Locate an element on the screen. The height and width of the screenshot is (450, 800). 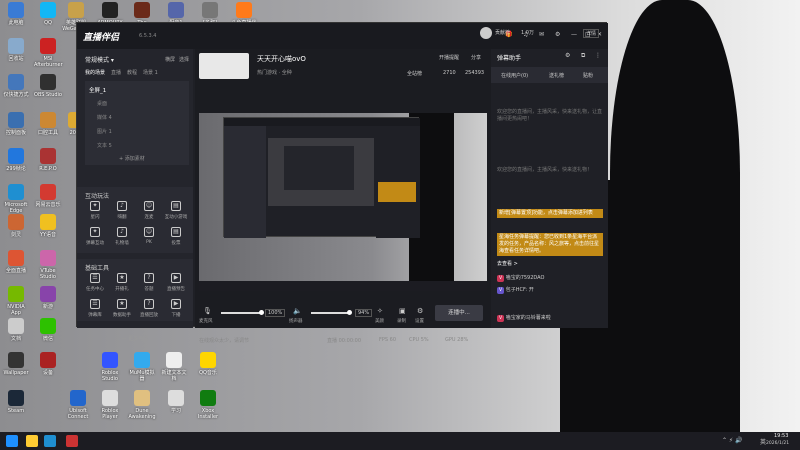
desktop-icon: Roblox Player is located at coordinates (110, 405).